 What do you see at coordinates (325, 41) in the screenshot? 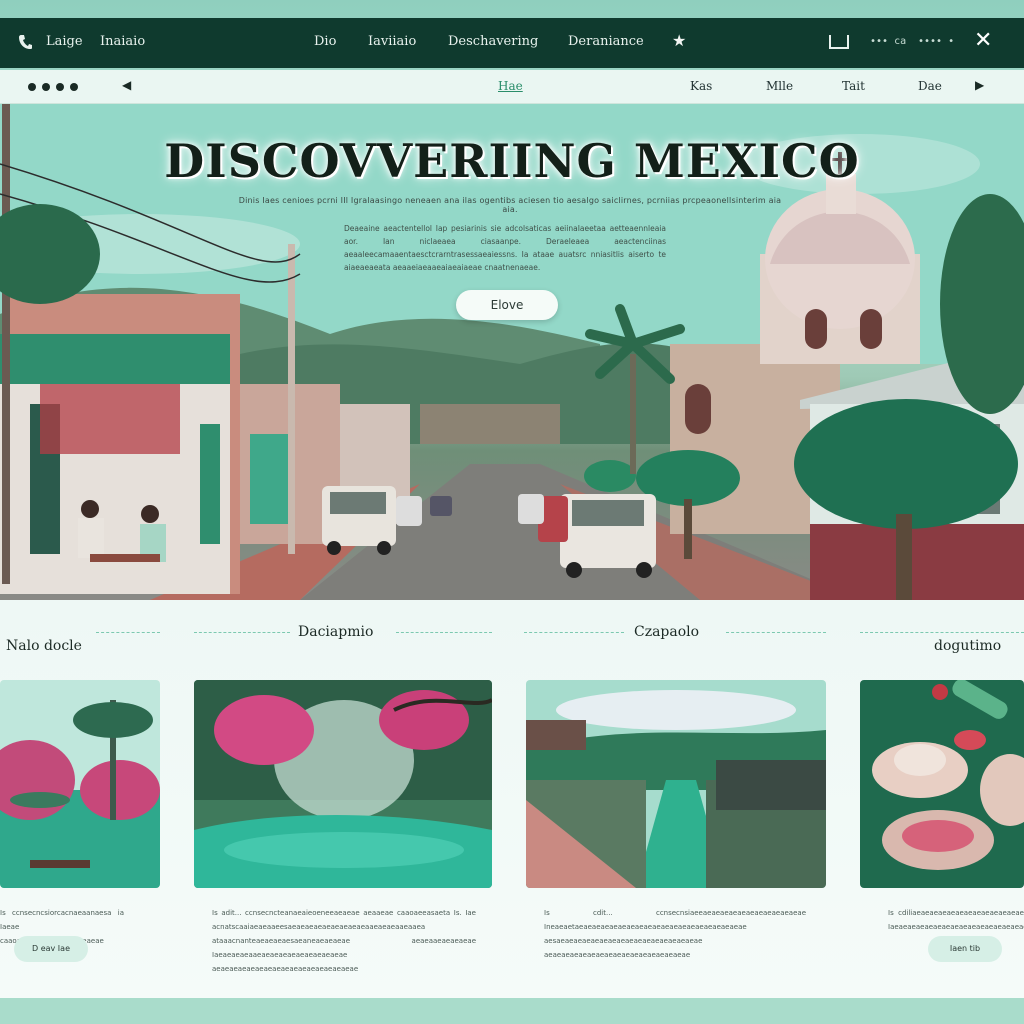
I see `topbar-item-3: Dio` at bounding box center [325, 41].